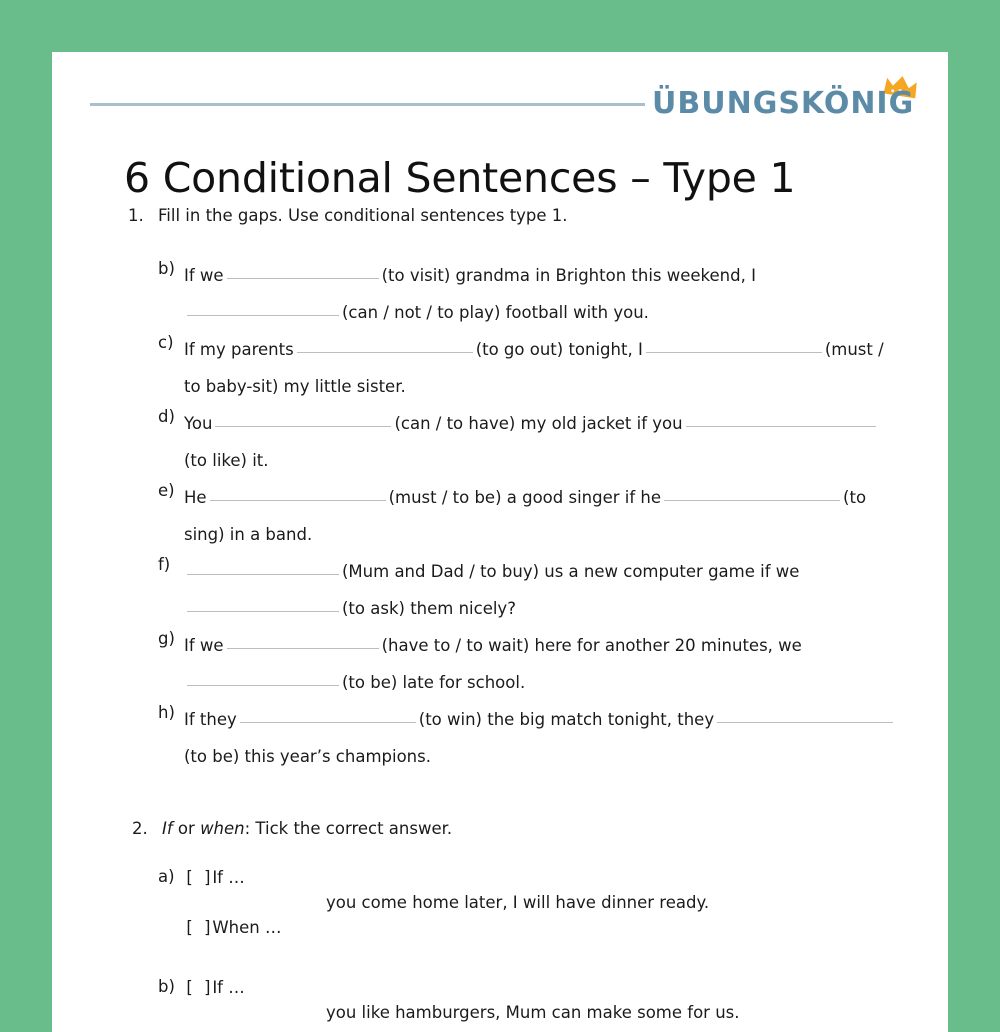 The image size is (1000, 1032). Describe the element at coordinates (136, 215) in the screenshot. I see `exercise-1-number: 1.` at that location.